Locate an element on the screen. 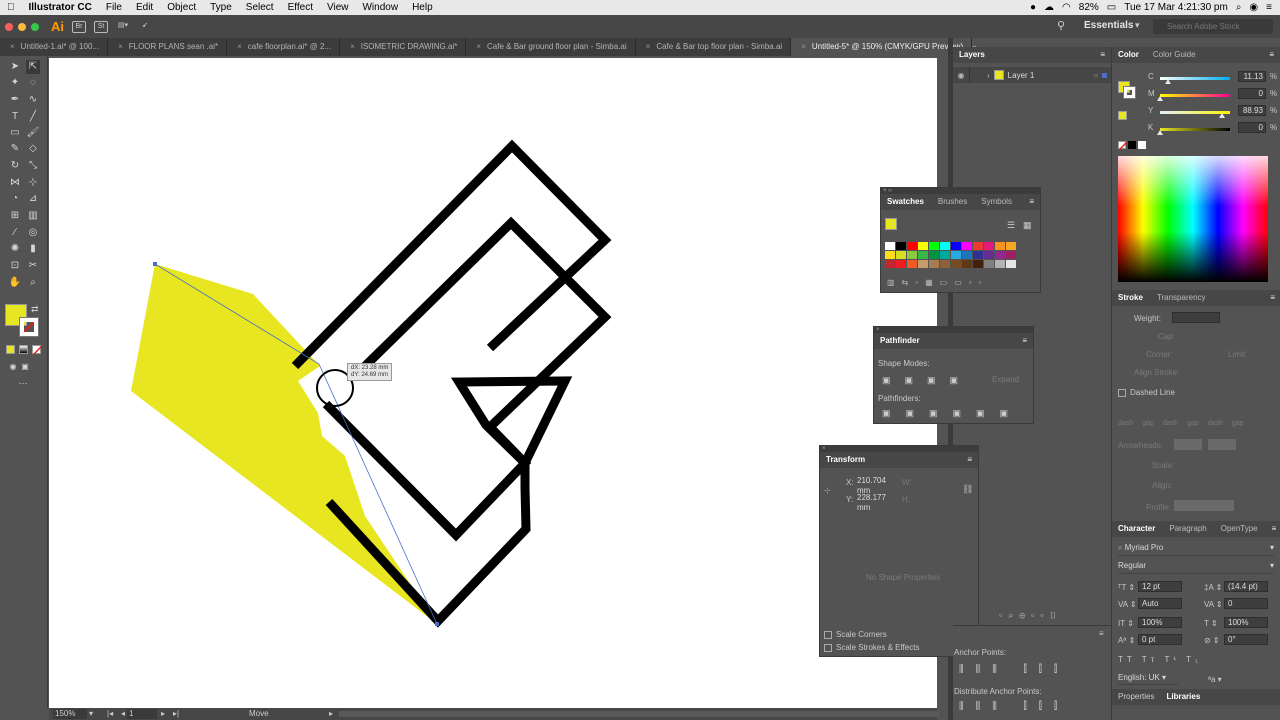  swatches-footer-icons: ▥⇆▫▦▭▭▫▫ is located at coordinates (937, 282).